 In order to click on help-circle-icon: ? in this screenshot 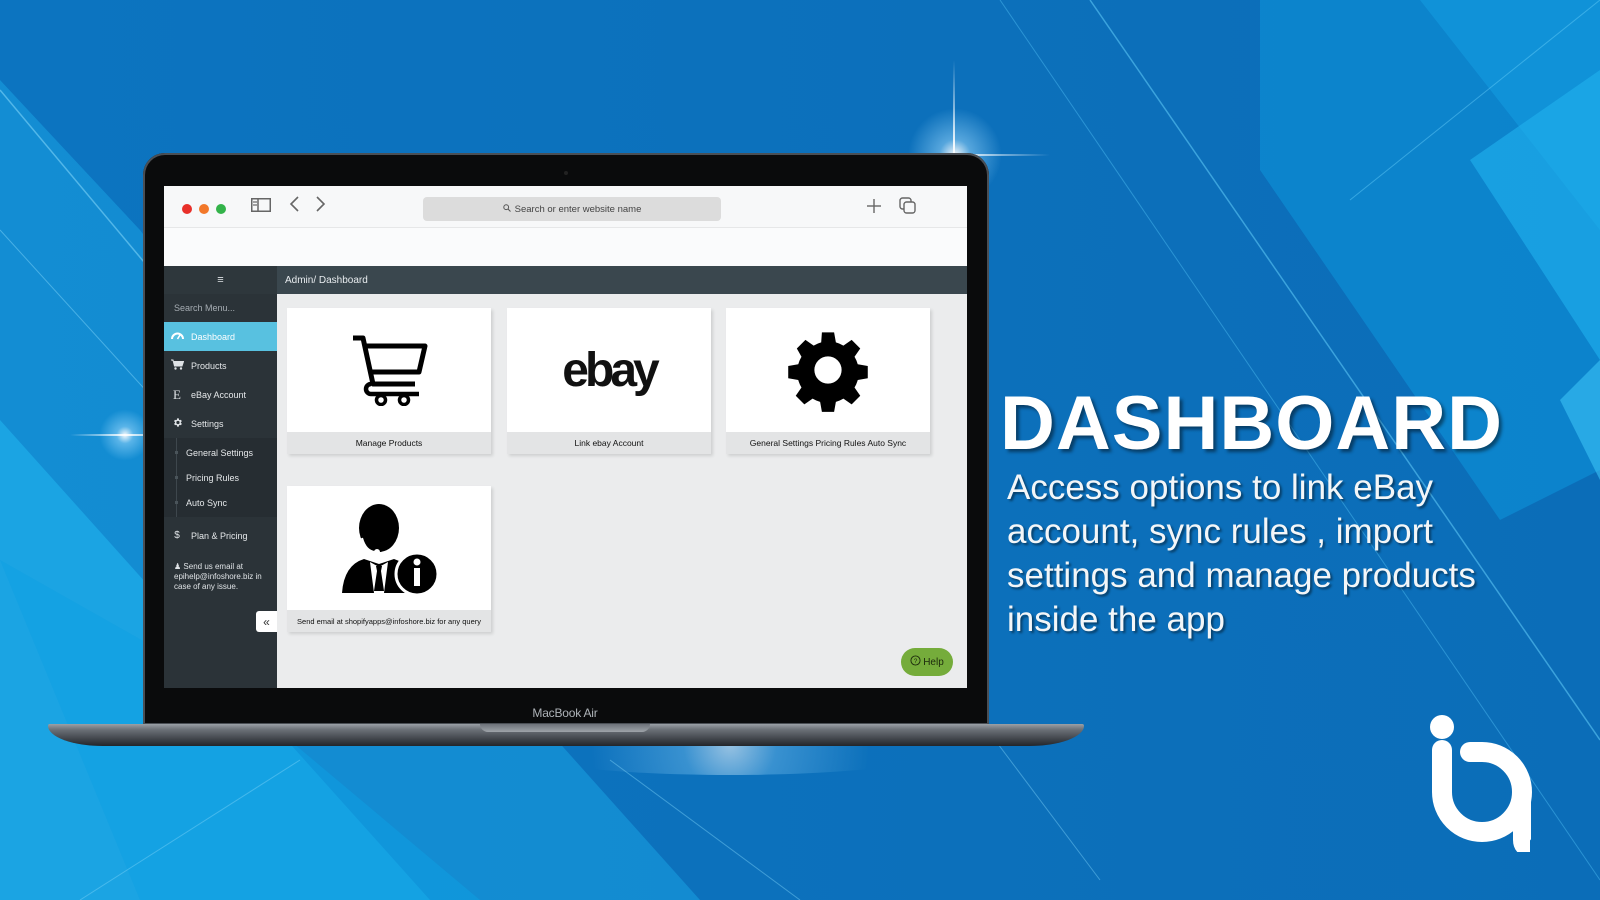, I will do `click(915, 662)`.